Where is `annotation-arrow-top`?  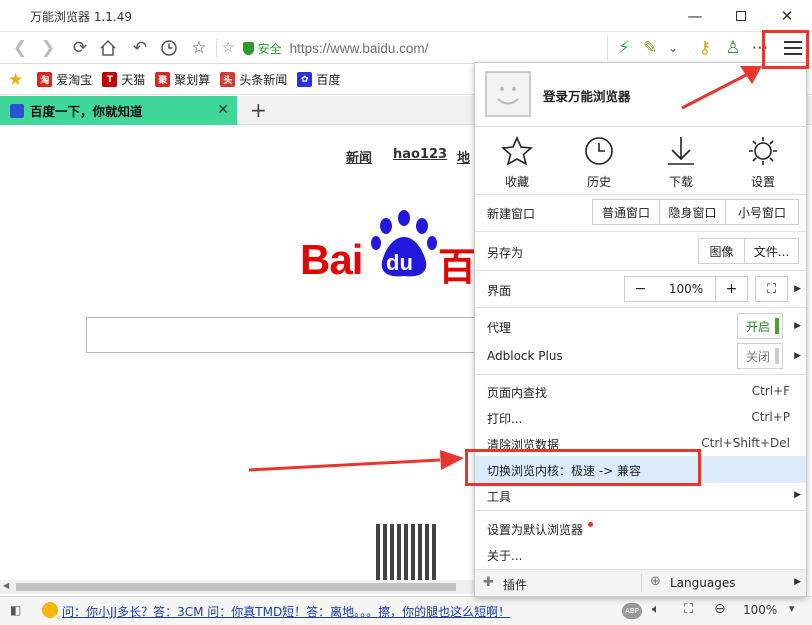 annotation-arrow-top is located at coordinates (721, 88).